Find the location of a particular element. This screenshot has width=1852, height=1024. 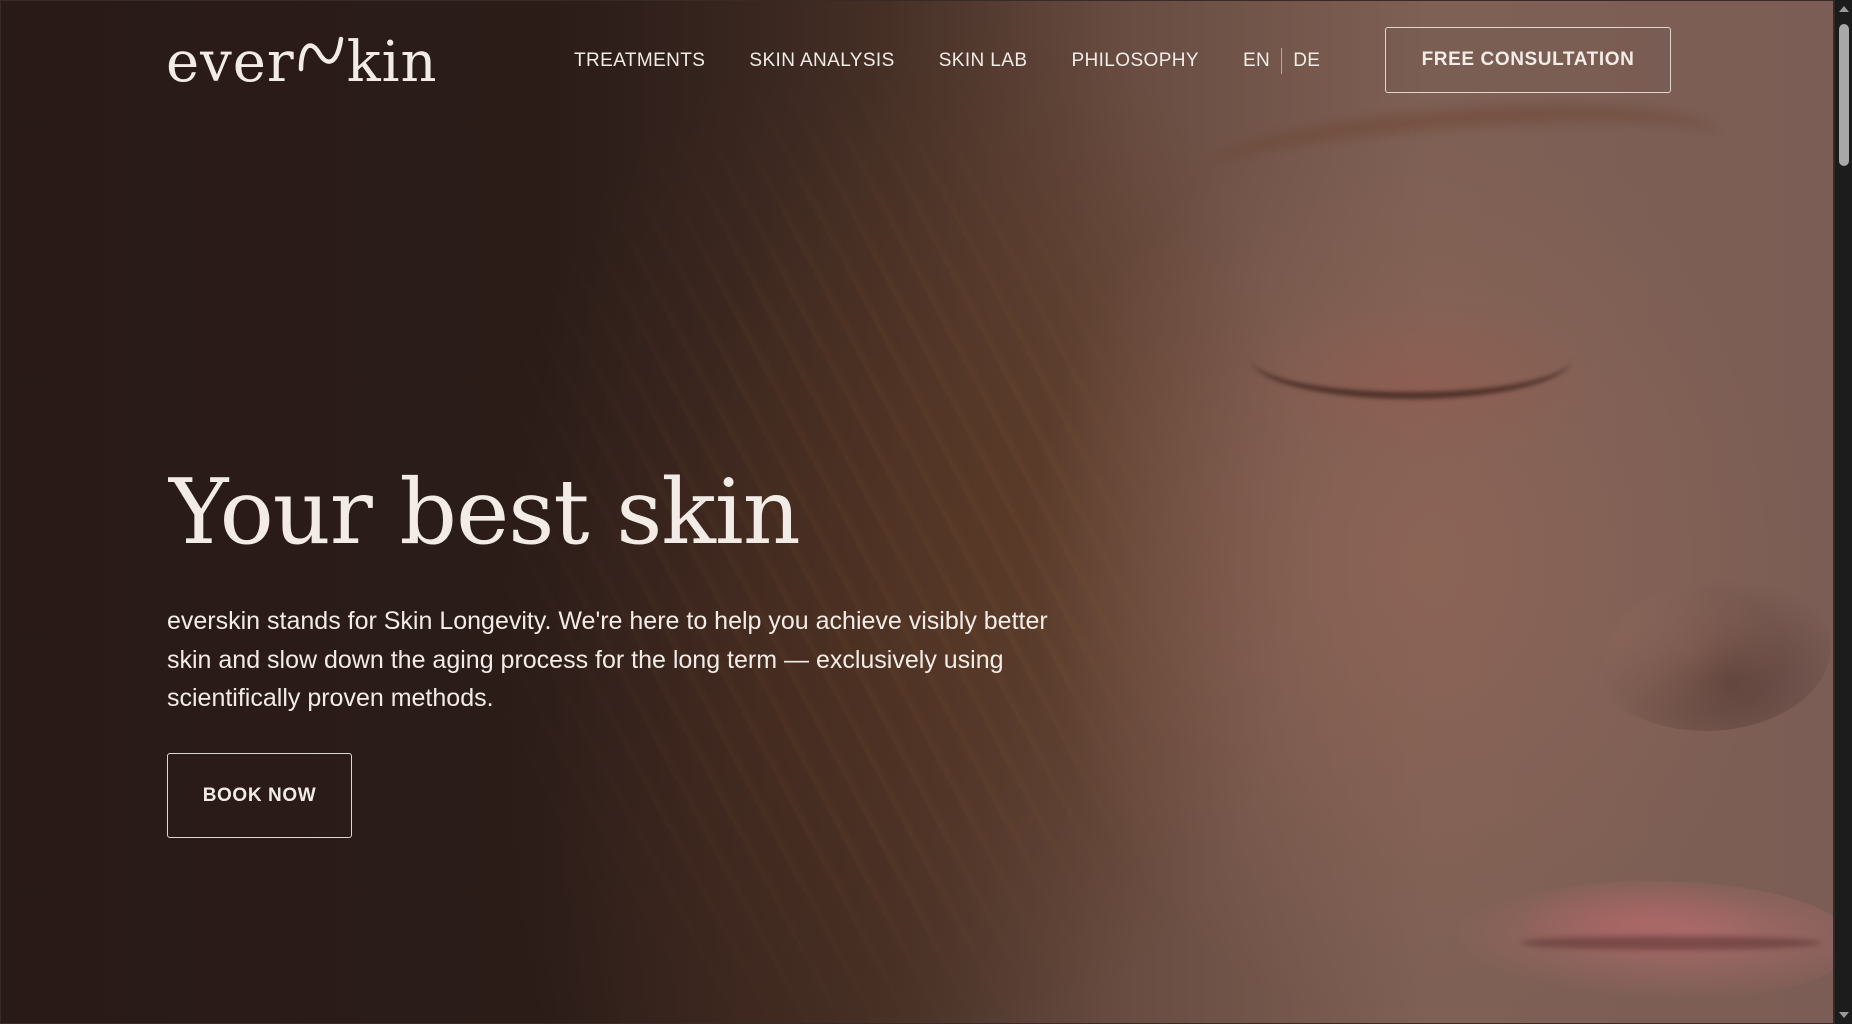

scroll-down-arrow-icon is located at coordinates (1843, 1015).